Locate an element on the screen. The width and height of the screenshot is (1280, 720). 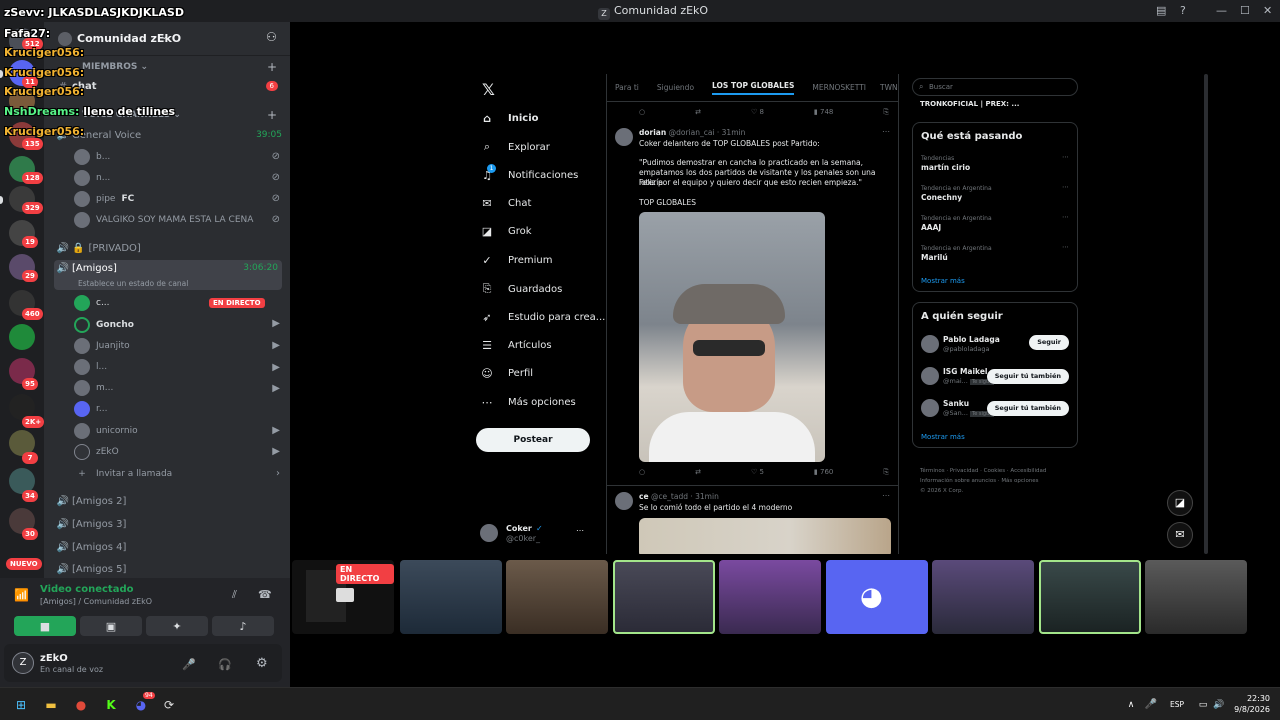
x-nav-grok: ◪ Grok is located at coordinates (506, 231).